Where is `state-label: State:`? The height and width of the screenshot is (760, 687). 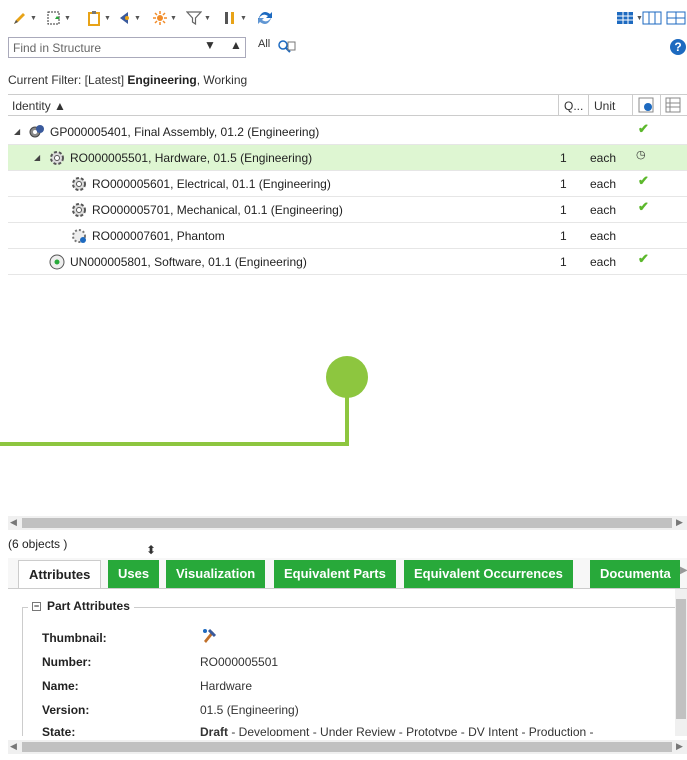 state-label: State: is located at coordinates (59, 730).